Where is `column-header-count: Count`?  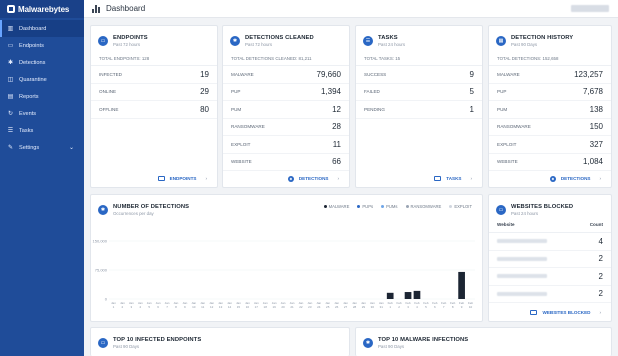 column-header-count: Count is located at coordinates (596, 224).